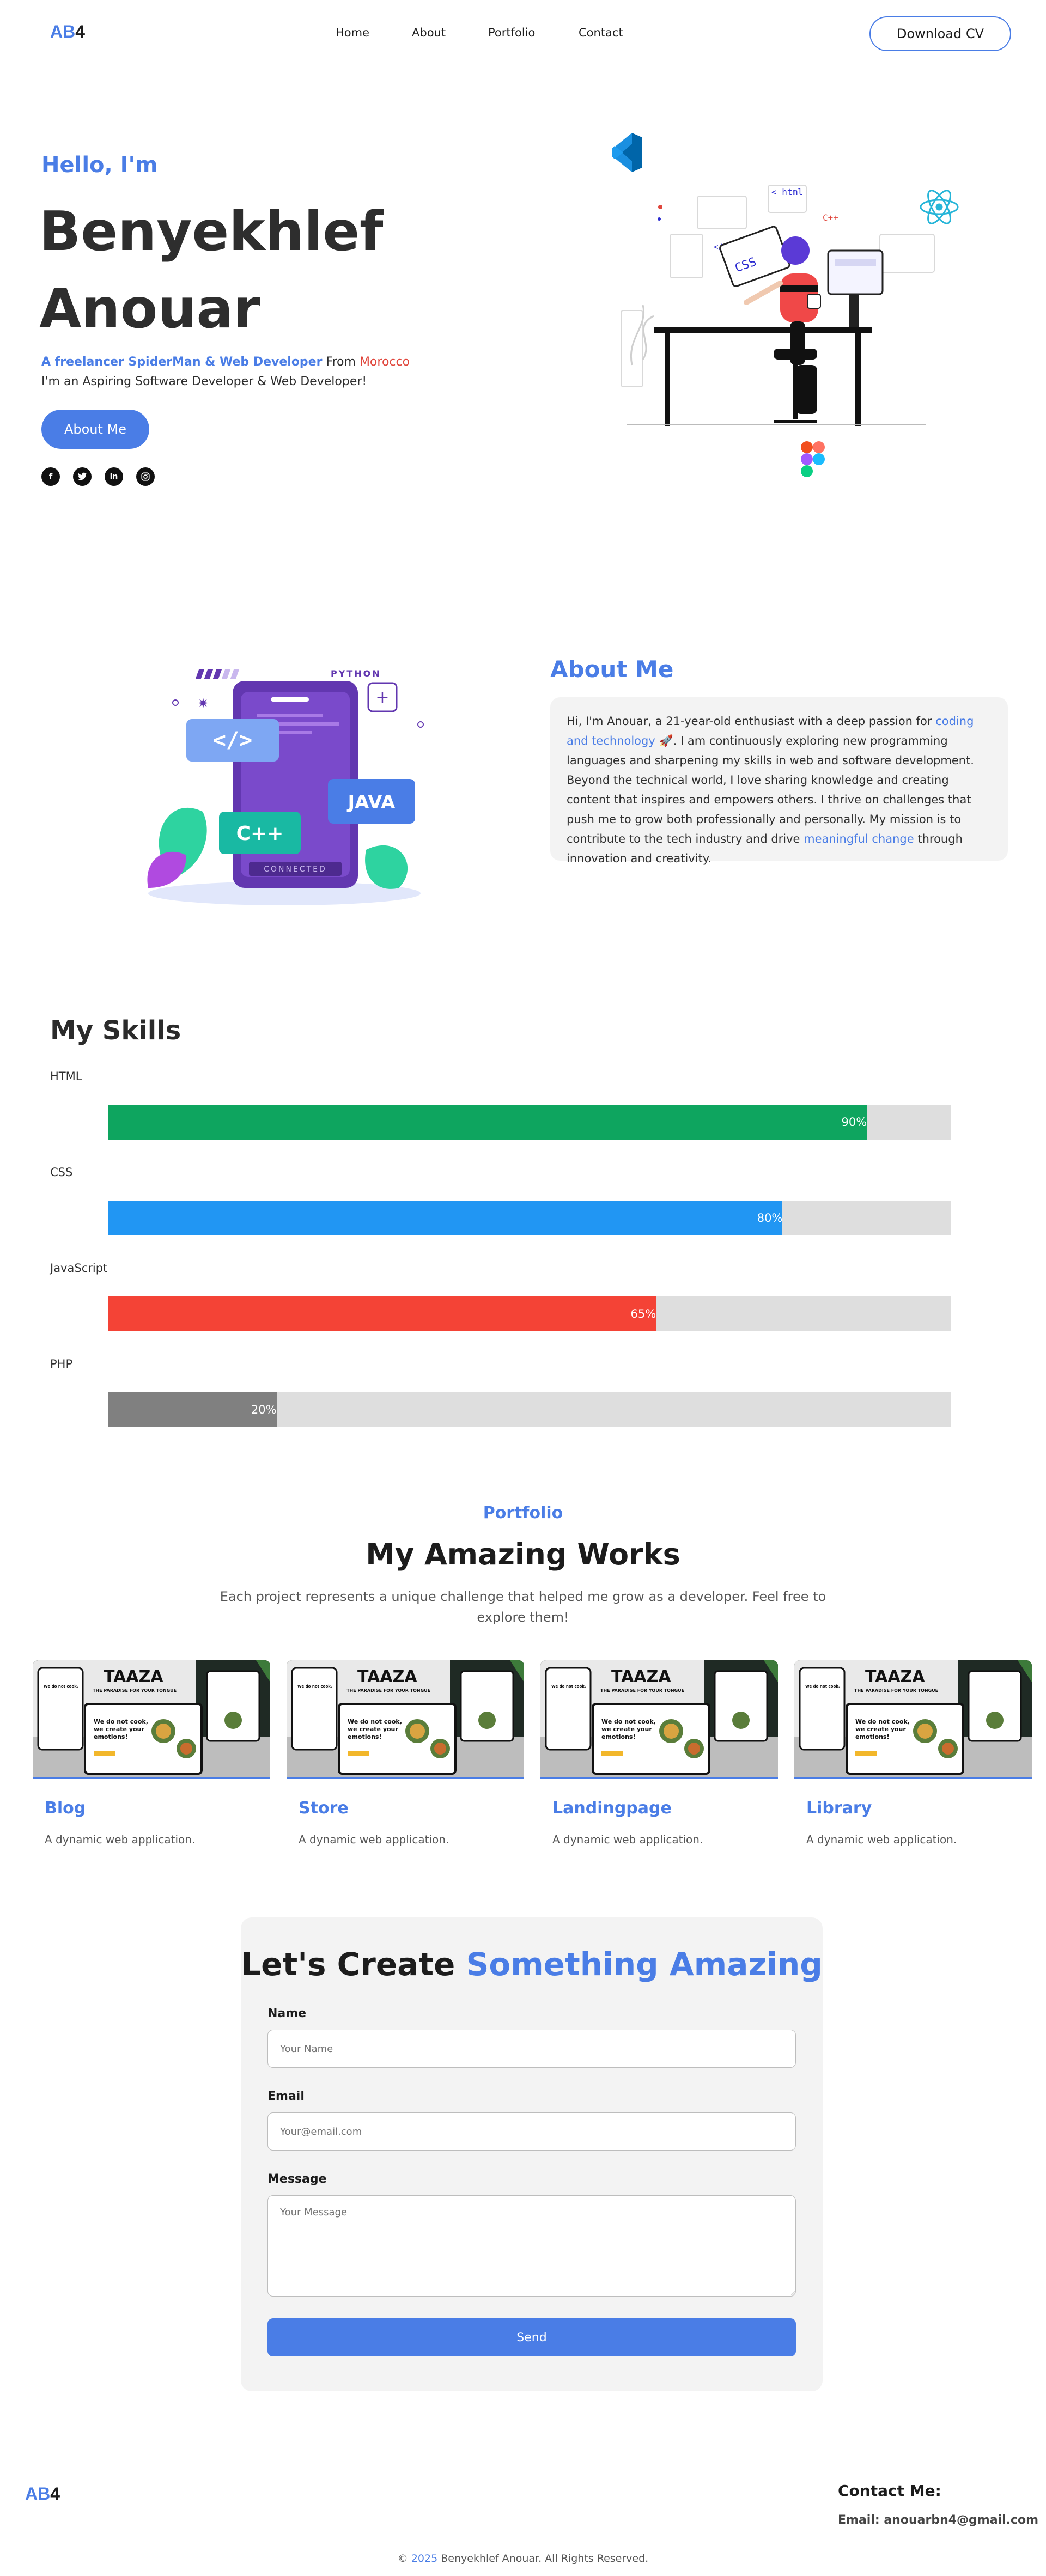 The height and width of the screenshot is (2576, 1046). What do you see at coordinates (352, 33) in the screenshot?
I see `nav-home: Home` at bounding box center [352, 33].